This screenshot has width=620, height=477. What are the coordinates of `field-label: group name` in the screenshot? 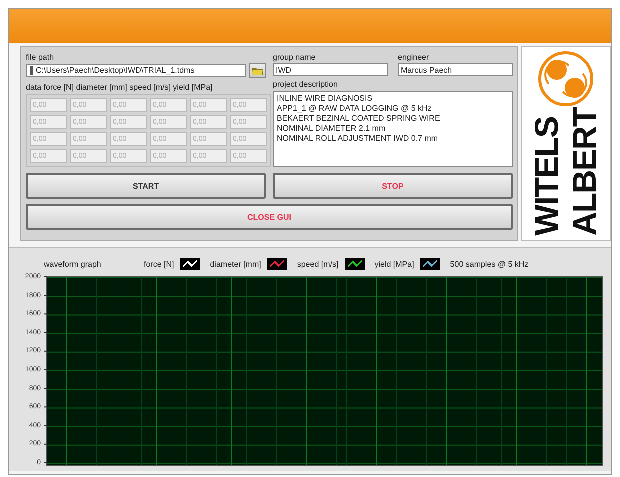 It's located at (294, 57).